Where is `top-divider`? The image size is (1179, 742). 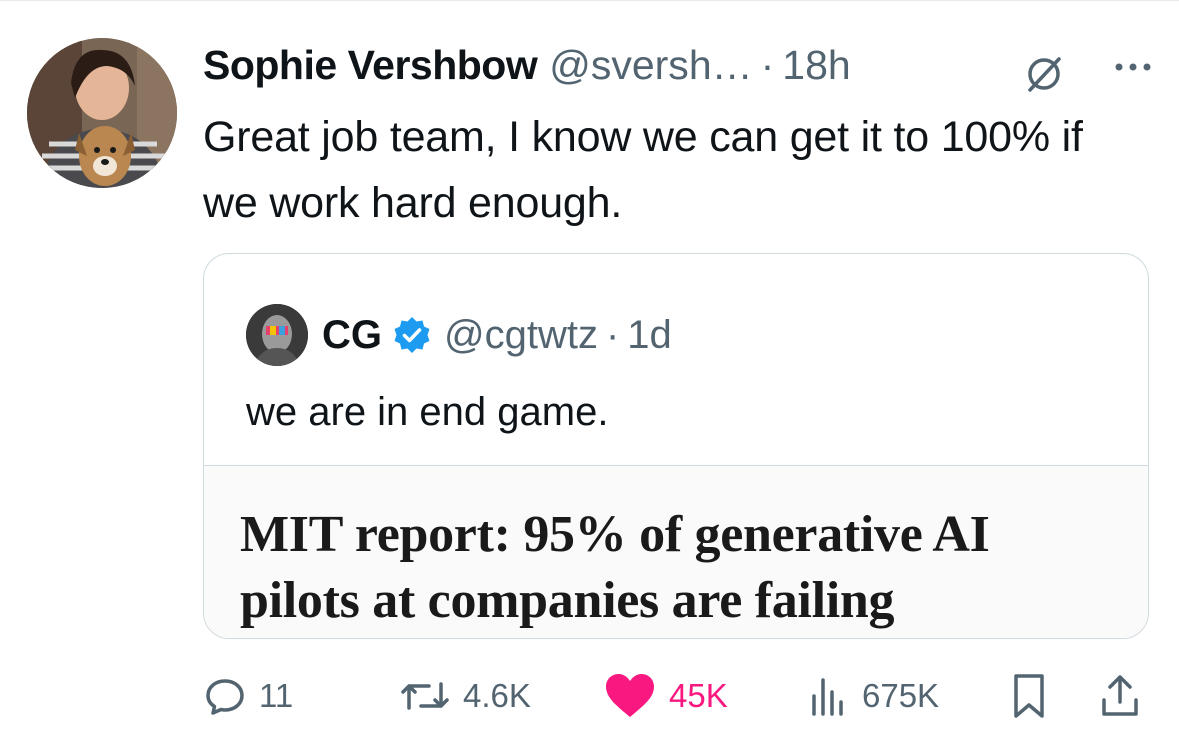
top-divider is located at coordinates (589, 0).